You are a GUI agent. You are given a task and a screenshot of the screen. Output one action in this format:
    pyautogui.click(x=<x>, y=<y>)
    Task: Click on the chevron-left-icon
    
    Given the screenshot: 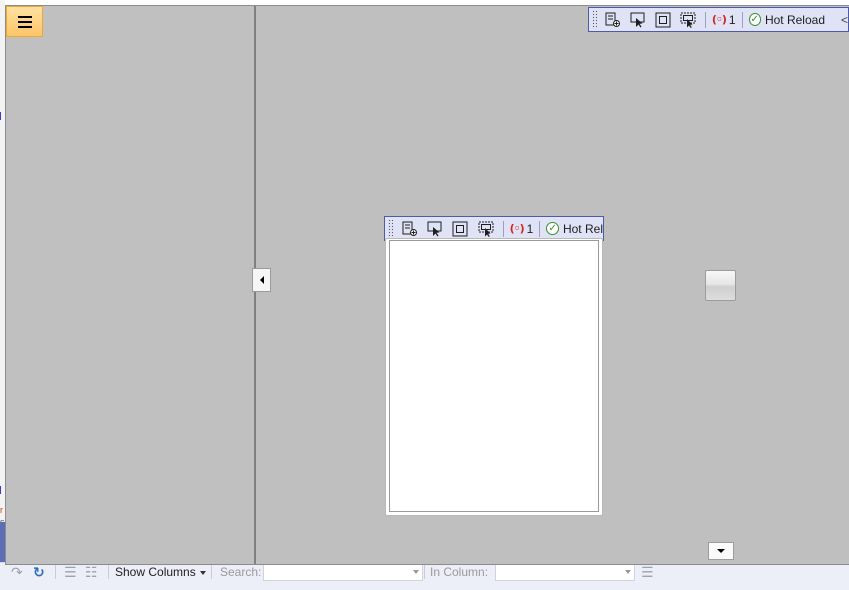 What is the action you would take?
    pyautogui.click(x=261, y=280)
    